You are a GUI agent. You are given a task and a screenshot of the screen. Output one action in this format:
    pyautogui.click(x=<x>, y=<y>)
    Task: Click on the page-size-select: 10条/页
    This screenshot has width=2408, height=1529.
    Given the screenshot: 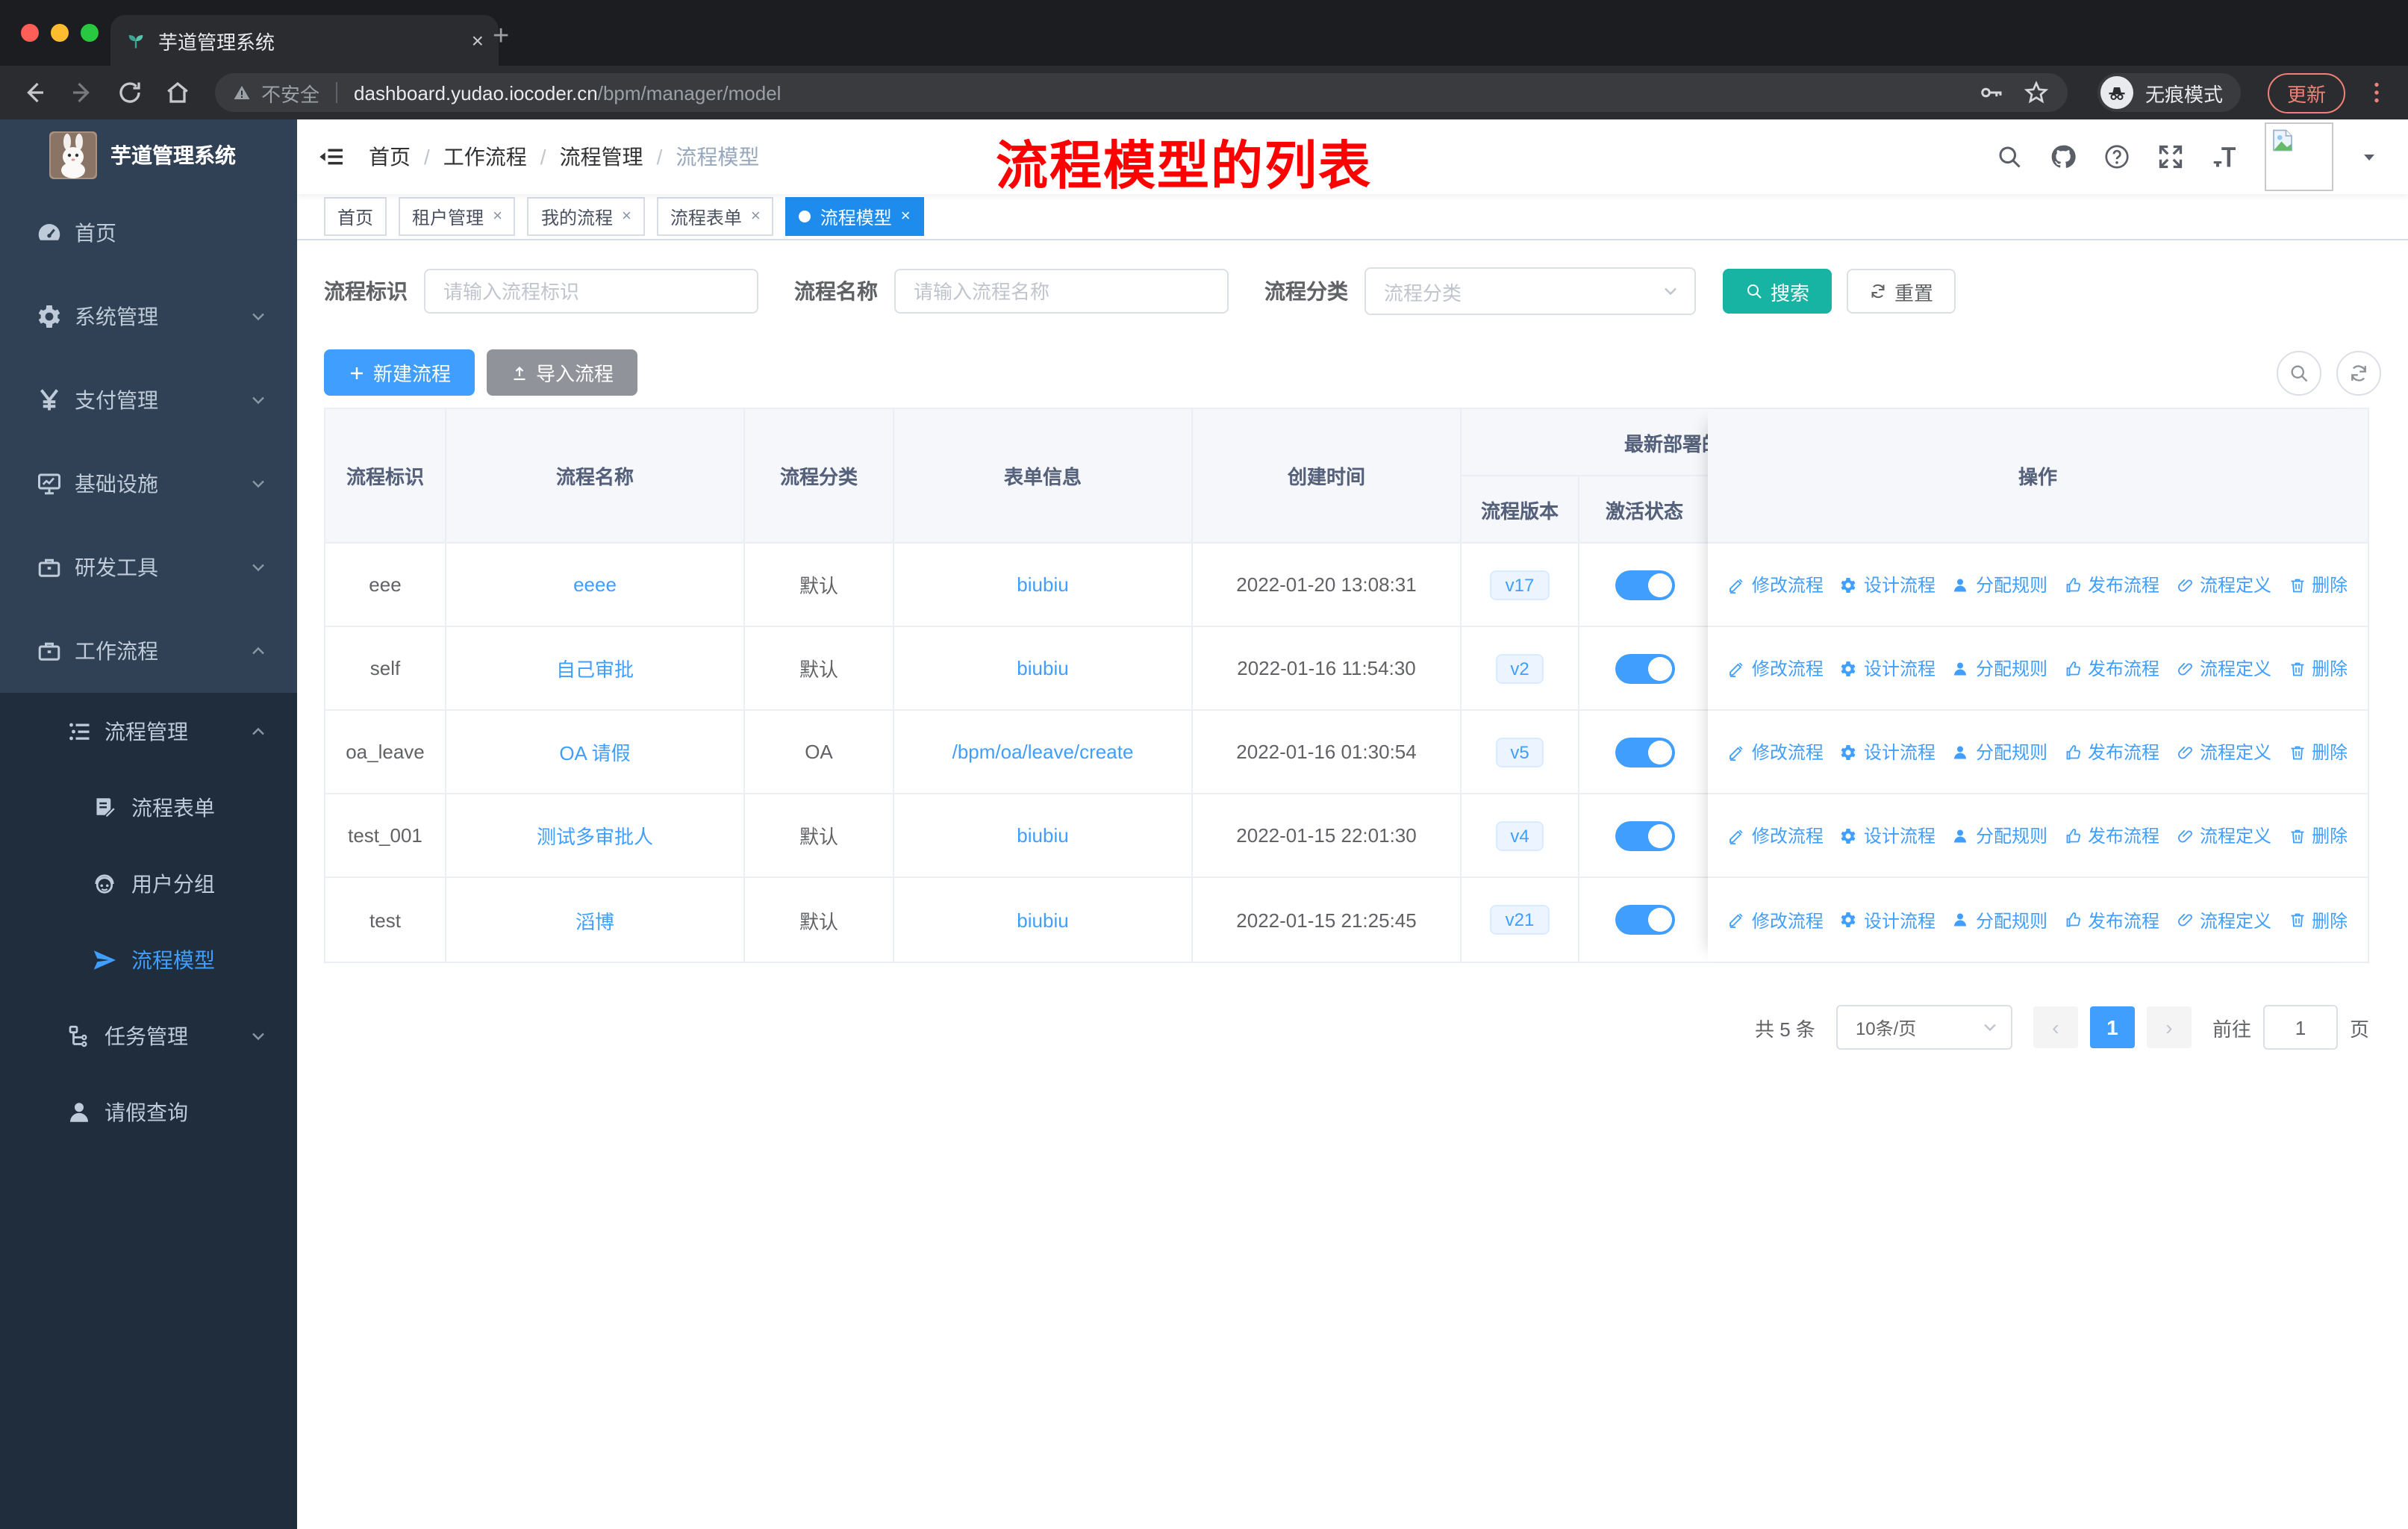 What is the action you would take?
    pyautogui.click(x=1923, y=1027)
    